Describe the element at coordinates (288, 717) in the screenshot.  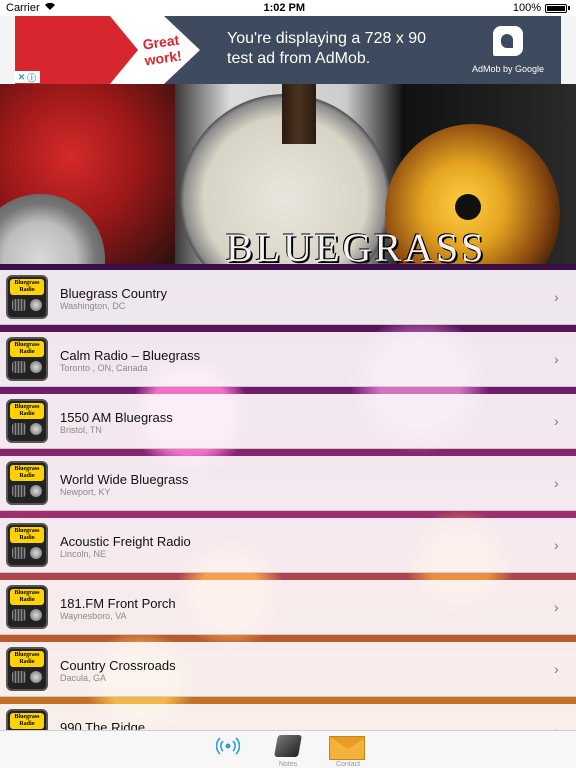
I see `list-item: Bluegrass Radio 990 The Ridge ›` at that location.